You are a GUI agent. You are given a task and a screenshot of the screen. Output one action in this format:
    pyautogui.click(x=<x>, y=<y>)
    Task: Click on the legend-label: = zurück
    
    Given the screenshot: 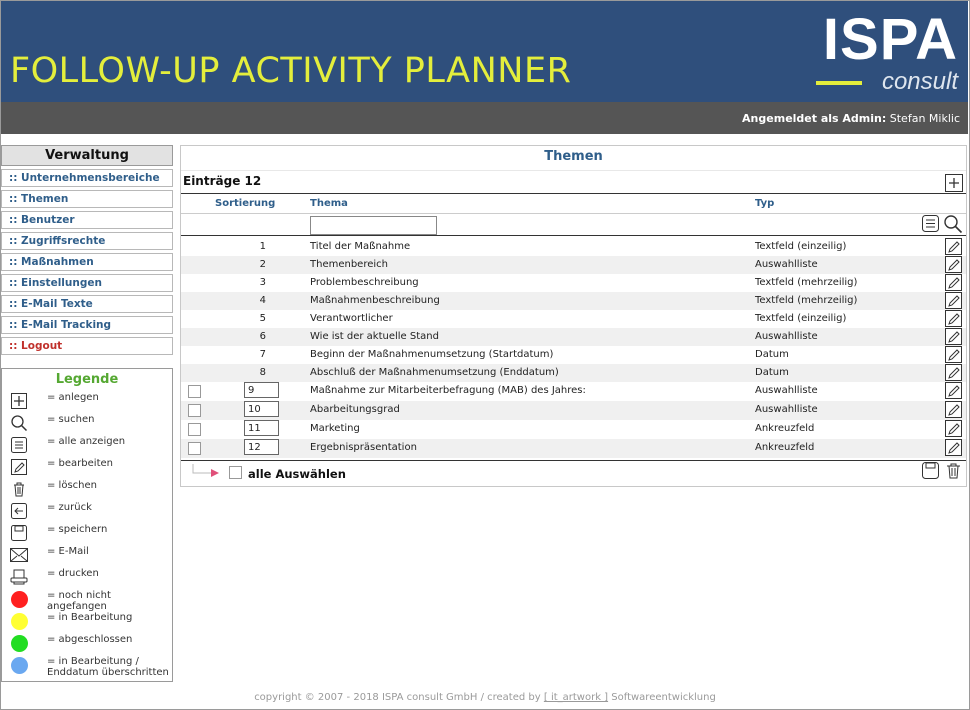 What is the action you would take?
    pyautogui.click(x=69, y=507)
    